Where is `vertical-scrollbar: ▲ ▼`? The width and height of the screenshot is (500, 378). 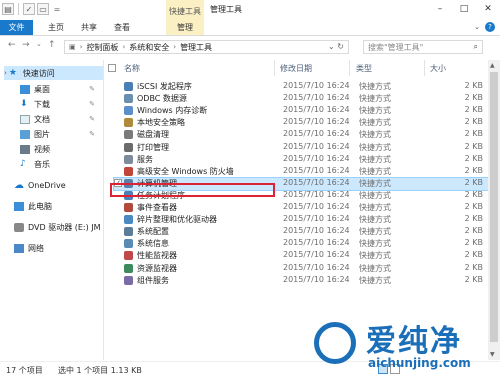
vertical-scrollbar: ▲ ▼ is located at coordinates (494, 210).